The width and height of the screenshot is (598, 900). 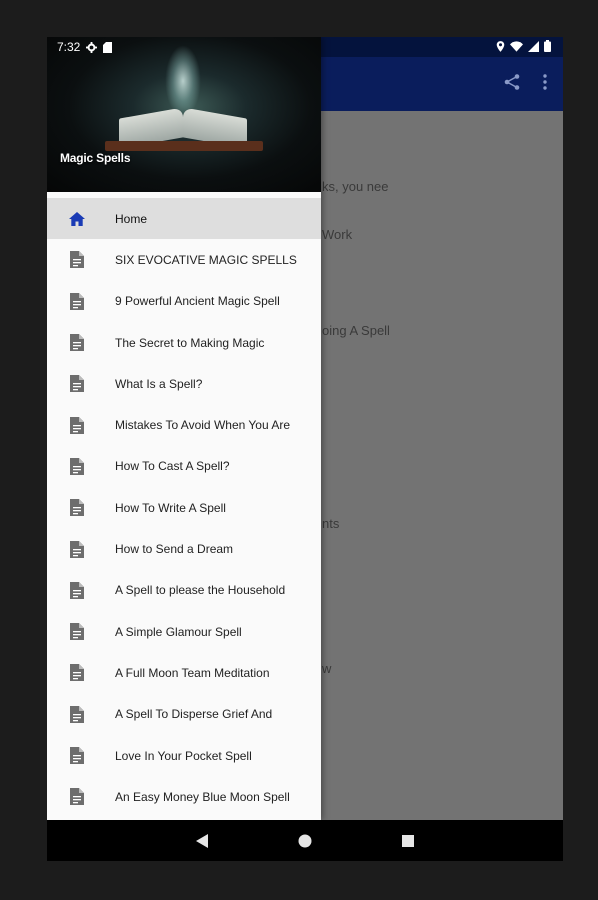 I want to click on battery-icon, so click(x=547, y=46).